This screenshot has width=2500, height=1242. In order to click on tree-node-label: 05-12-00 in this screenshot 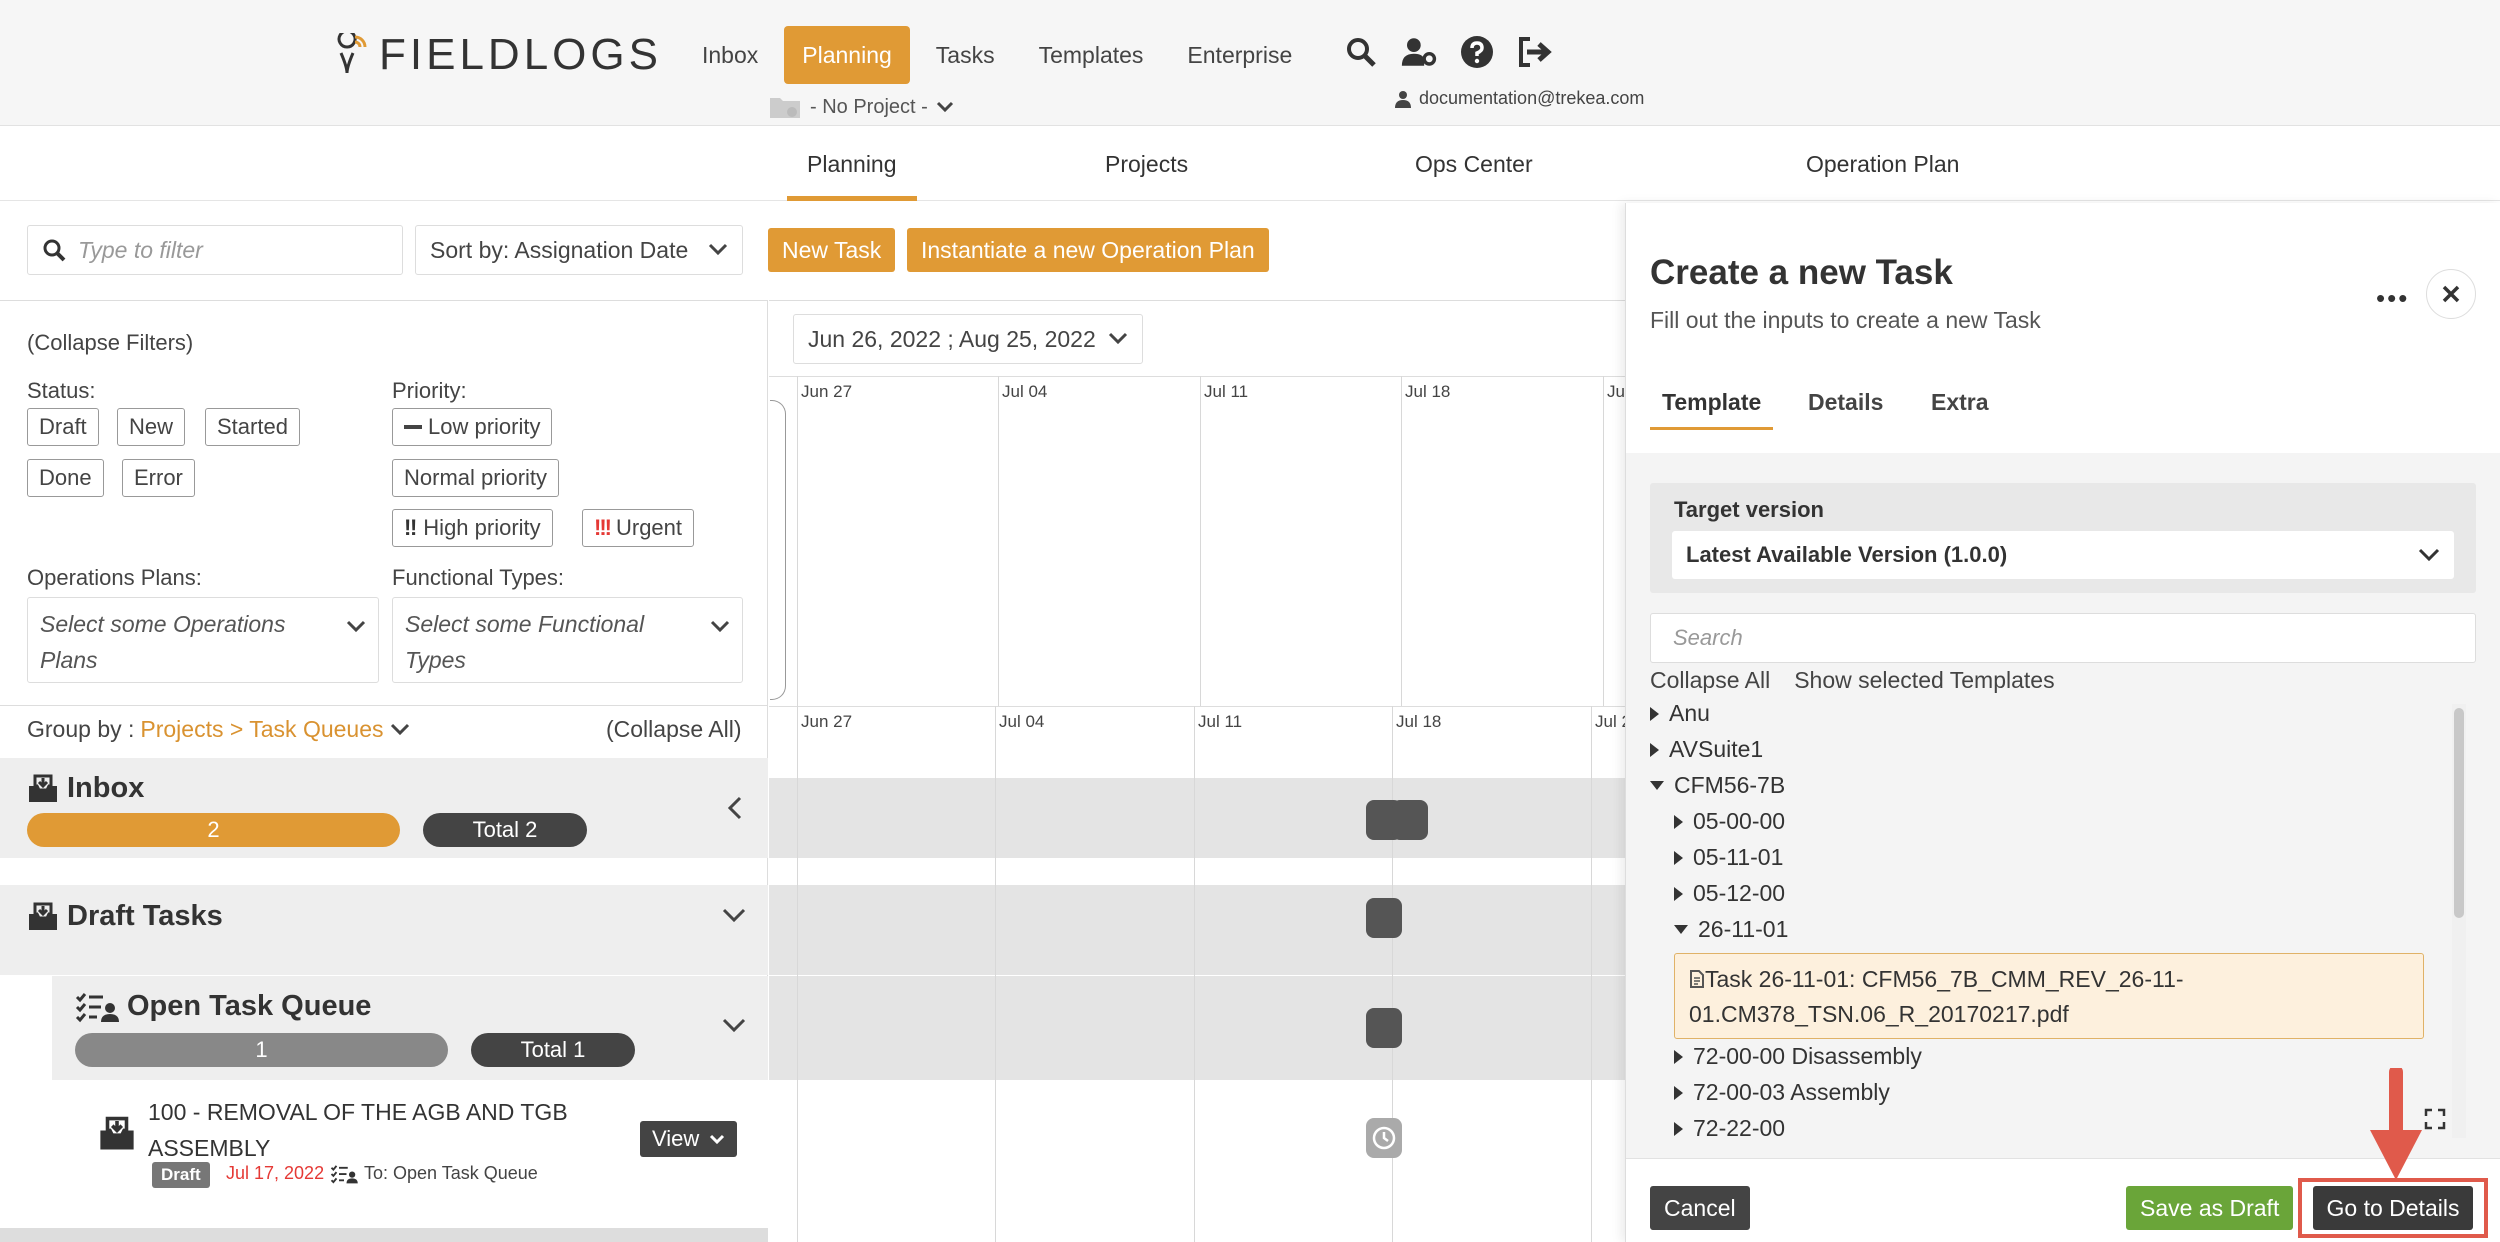, I will do `click(1739, 893)`.